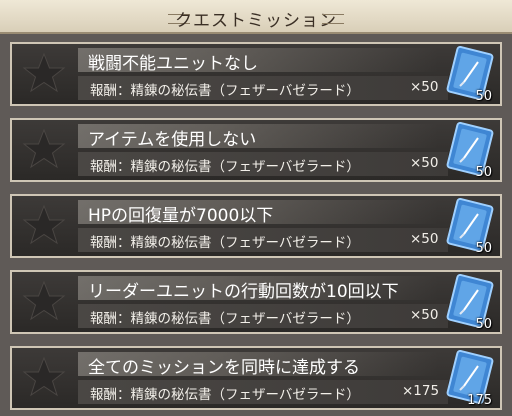  I want to click on quest-mission-header: クエストミッション, so click(256, 17).